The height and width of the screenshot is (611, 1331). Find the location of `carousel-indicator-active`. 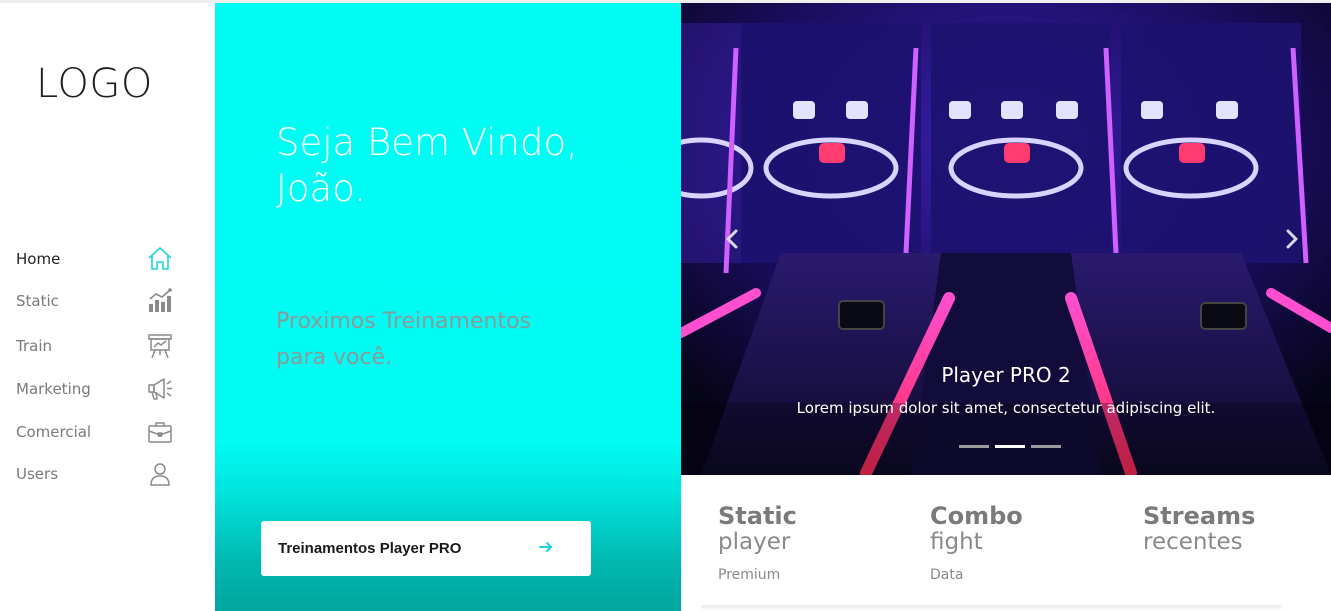

carousel-indicator-active is located at coordinates (1010, 446).